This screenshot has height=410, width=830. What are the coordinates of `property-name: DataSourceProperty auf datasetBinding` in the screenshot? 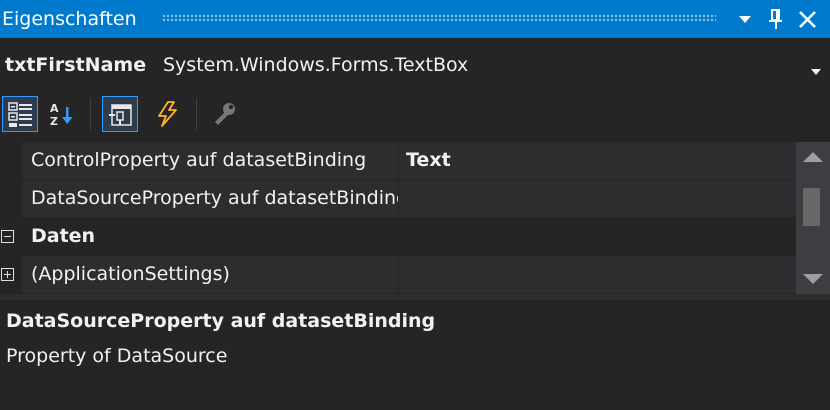 It's located at (214, 198).